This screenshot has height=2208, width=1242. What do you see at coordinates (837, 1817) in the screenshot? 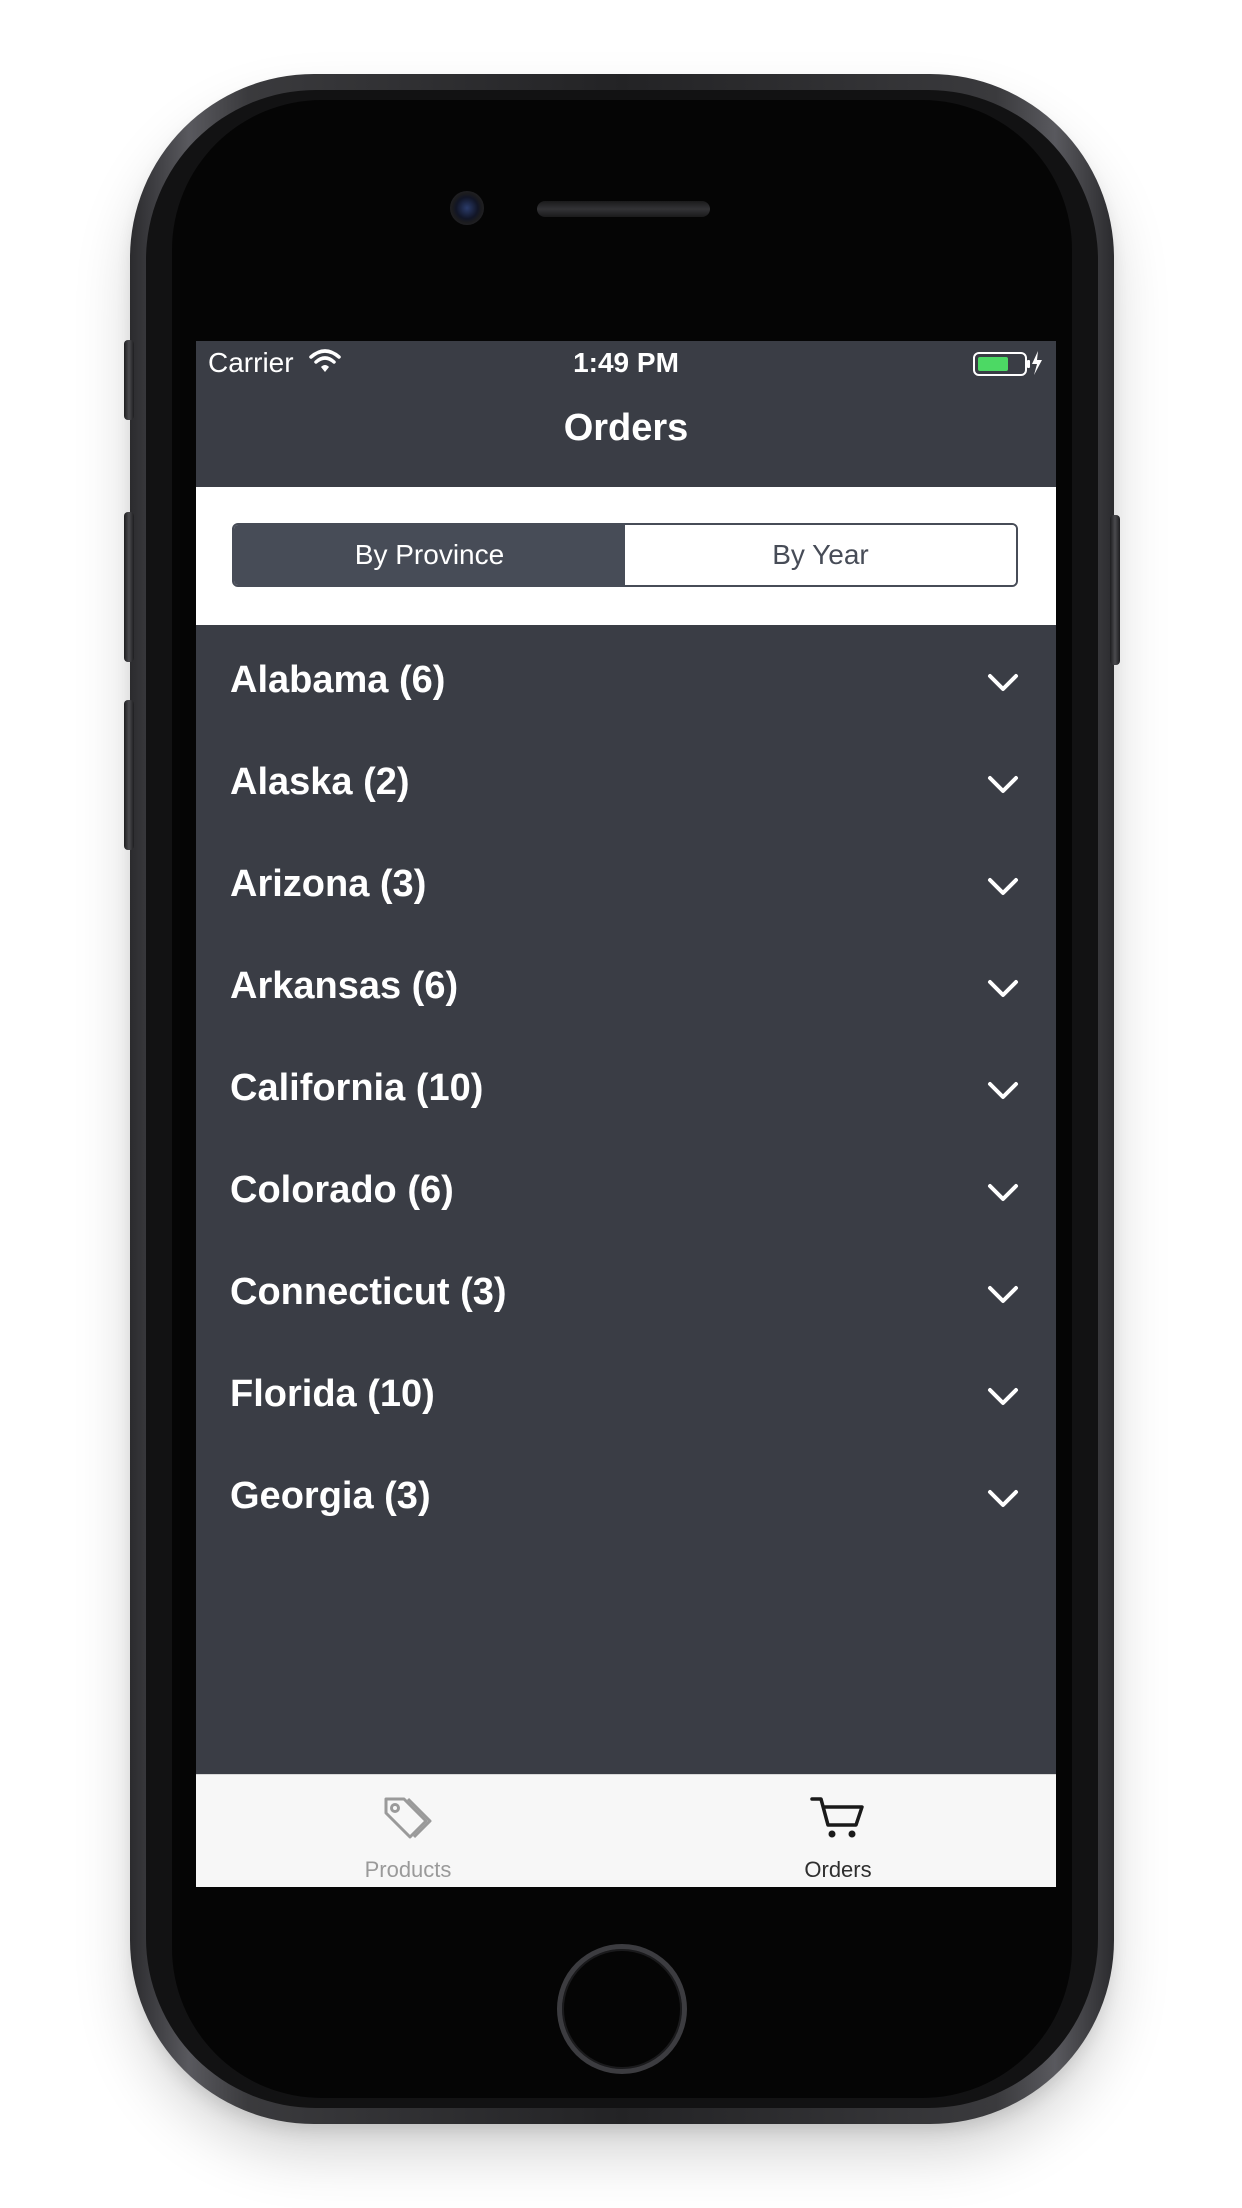
I see `shopping-cart-icon` at bounding box center [837, 1817].